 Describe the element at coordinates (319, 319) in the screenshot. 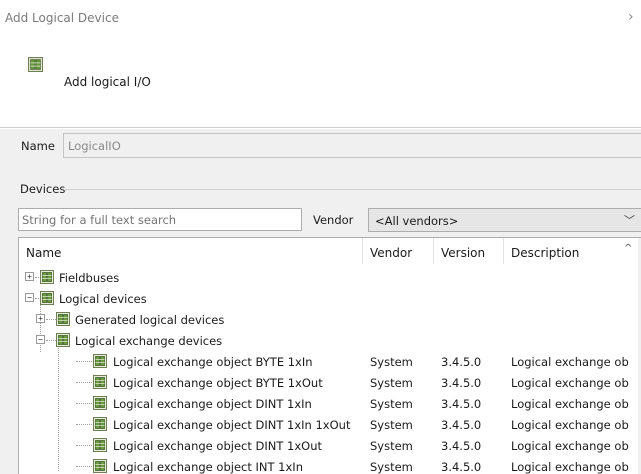

I see `tree-row: + Generated logical devices` at that location.